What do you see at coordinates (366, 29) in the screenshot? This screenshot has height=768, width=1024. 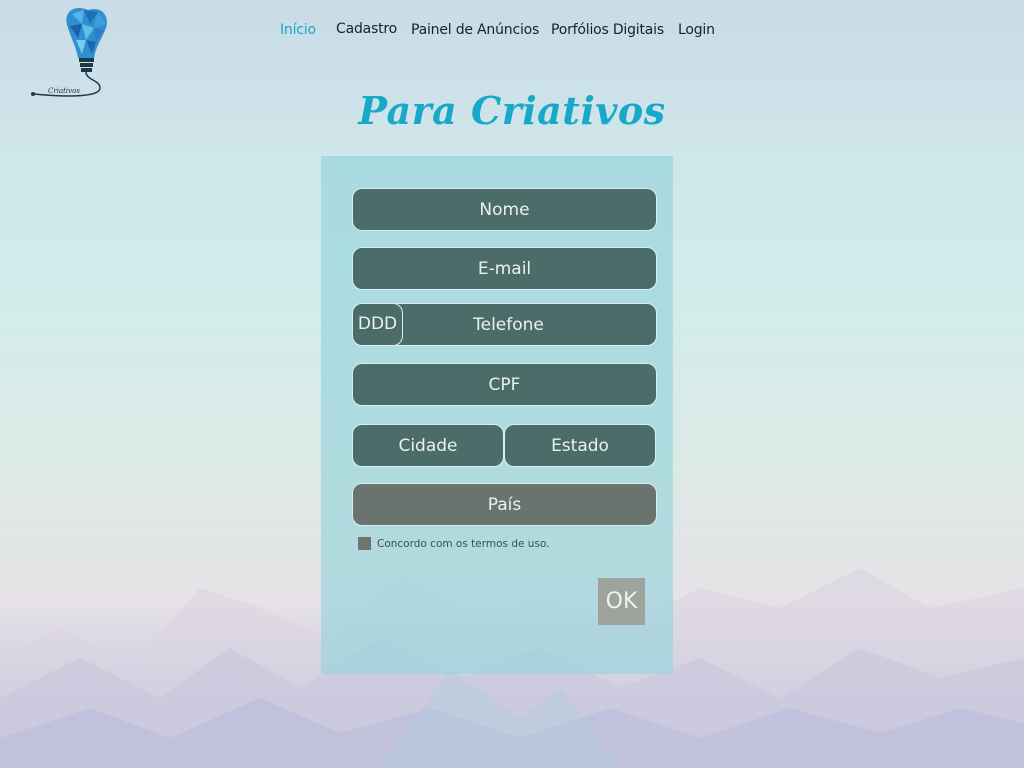 I see `nav-item-cadastro: Cadastro` at bounding box center [366, 29].